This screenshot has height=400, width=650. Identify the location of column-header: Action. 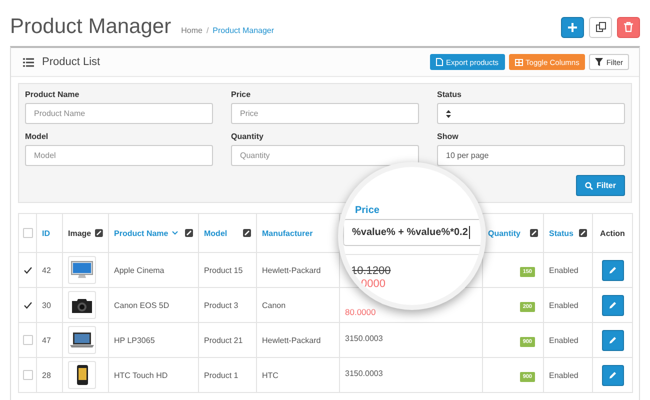
(612, 233).